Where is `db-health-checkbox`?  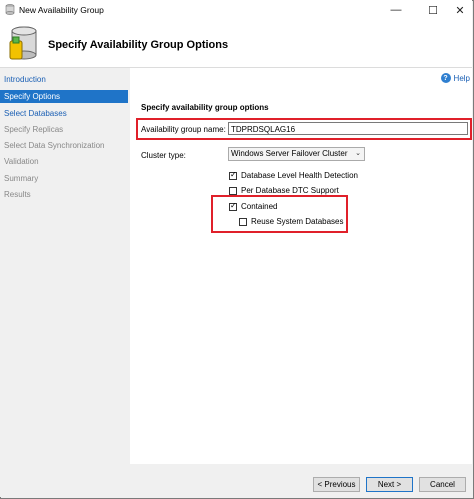 db-health-checkbox is located at coordinates (233, 175).